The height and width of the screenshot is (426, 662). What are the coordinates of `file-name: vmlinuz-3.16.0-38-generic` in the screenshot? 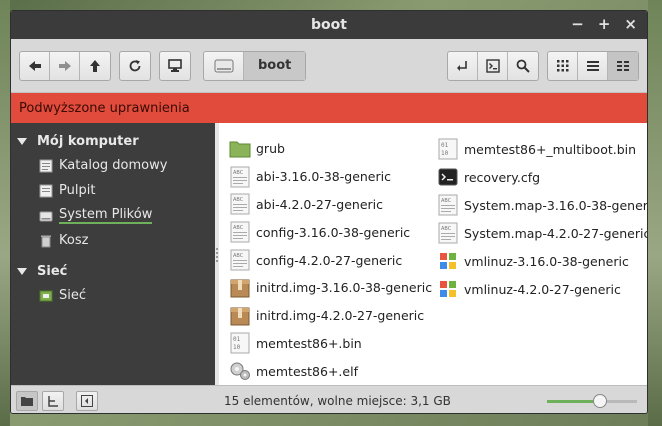 It's located at (546, 261).